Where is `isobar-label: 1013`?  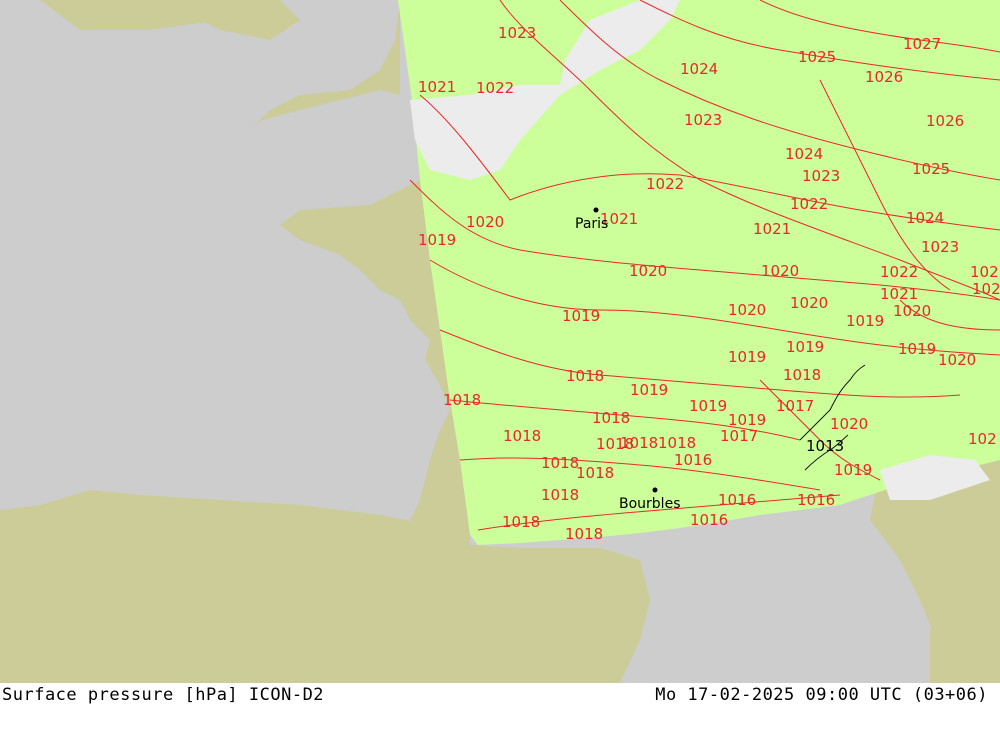
isobar-label: 1013 is located at coordinates (825, 446).